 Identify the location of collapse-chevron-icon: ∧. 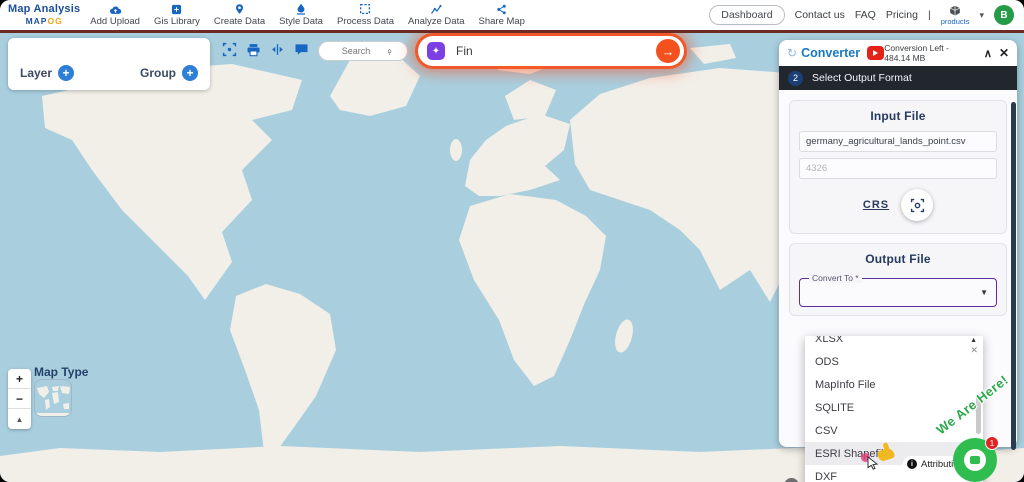
(988, 53).